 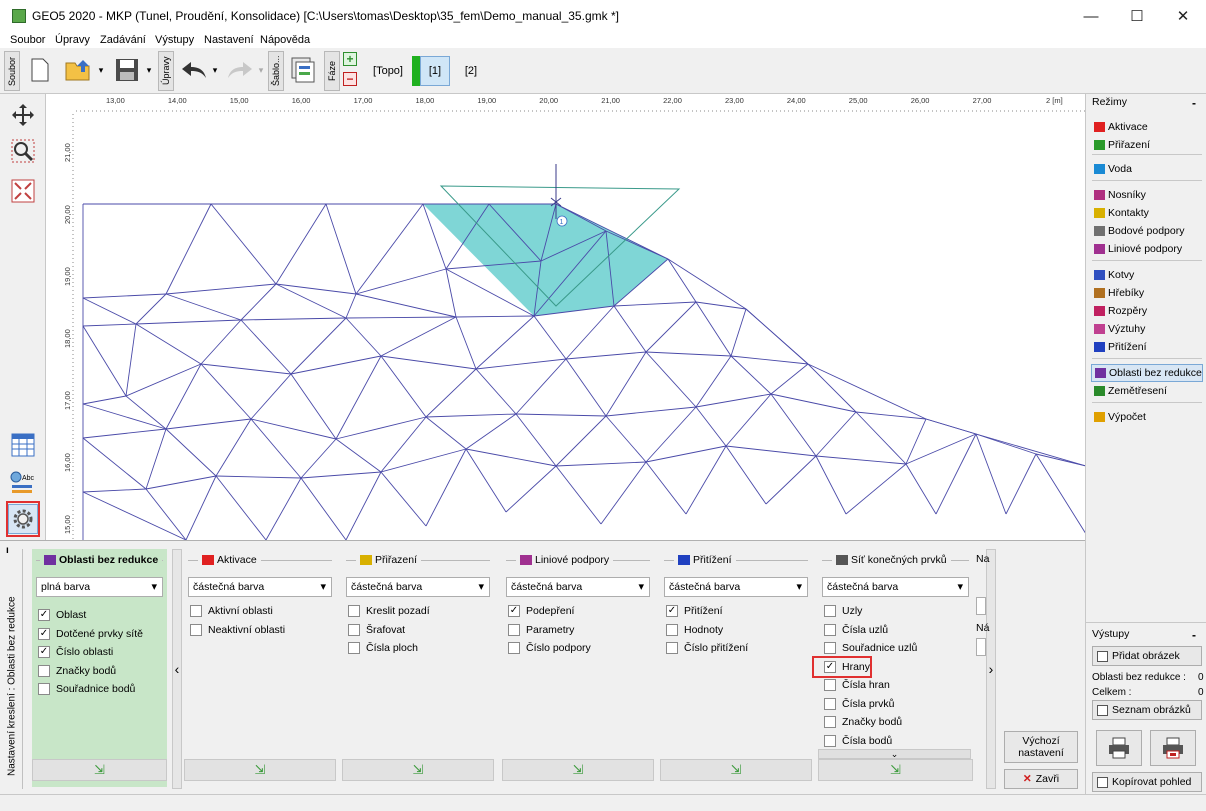 I want to click on faze-tab: Fáze, so click(x=332, y=71).